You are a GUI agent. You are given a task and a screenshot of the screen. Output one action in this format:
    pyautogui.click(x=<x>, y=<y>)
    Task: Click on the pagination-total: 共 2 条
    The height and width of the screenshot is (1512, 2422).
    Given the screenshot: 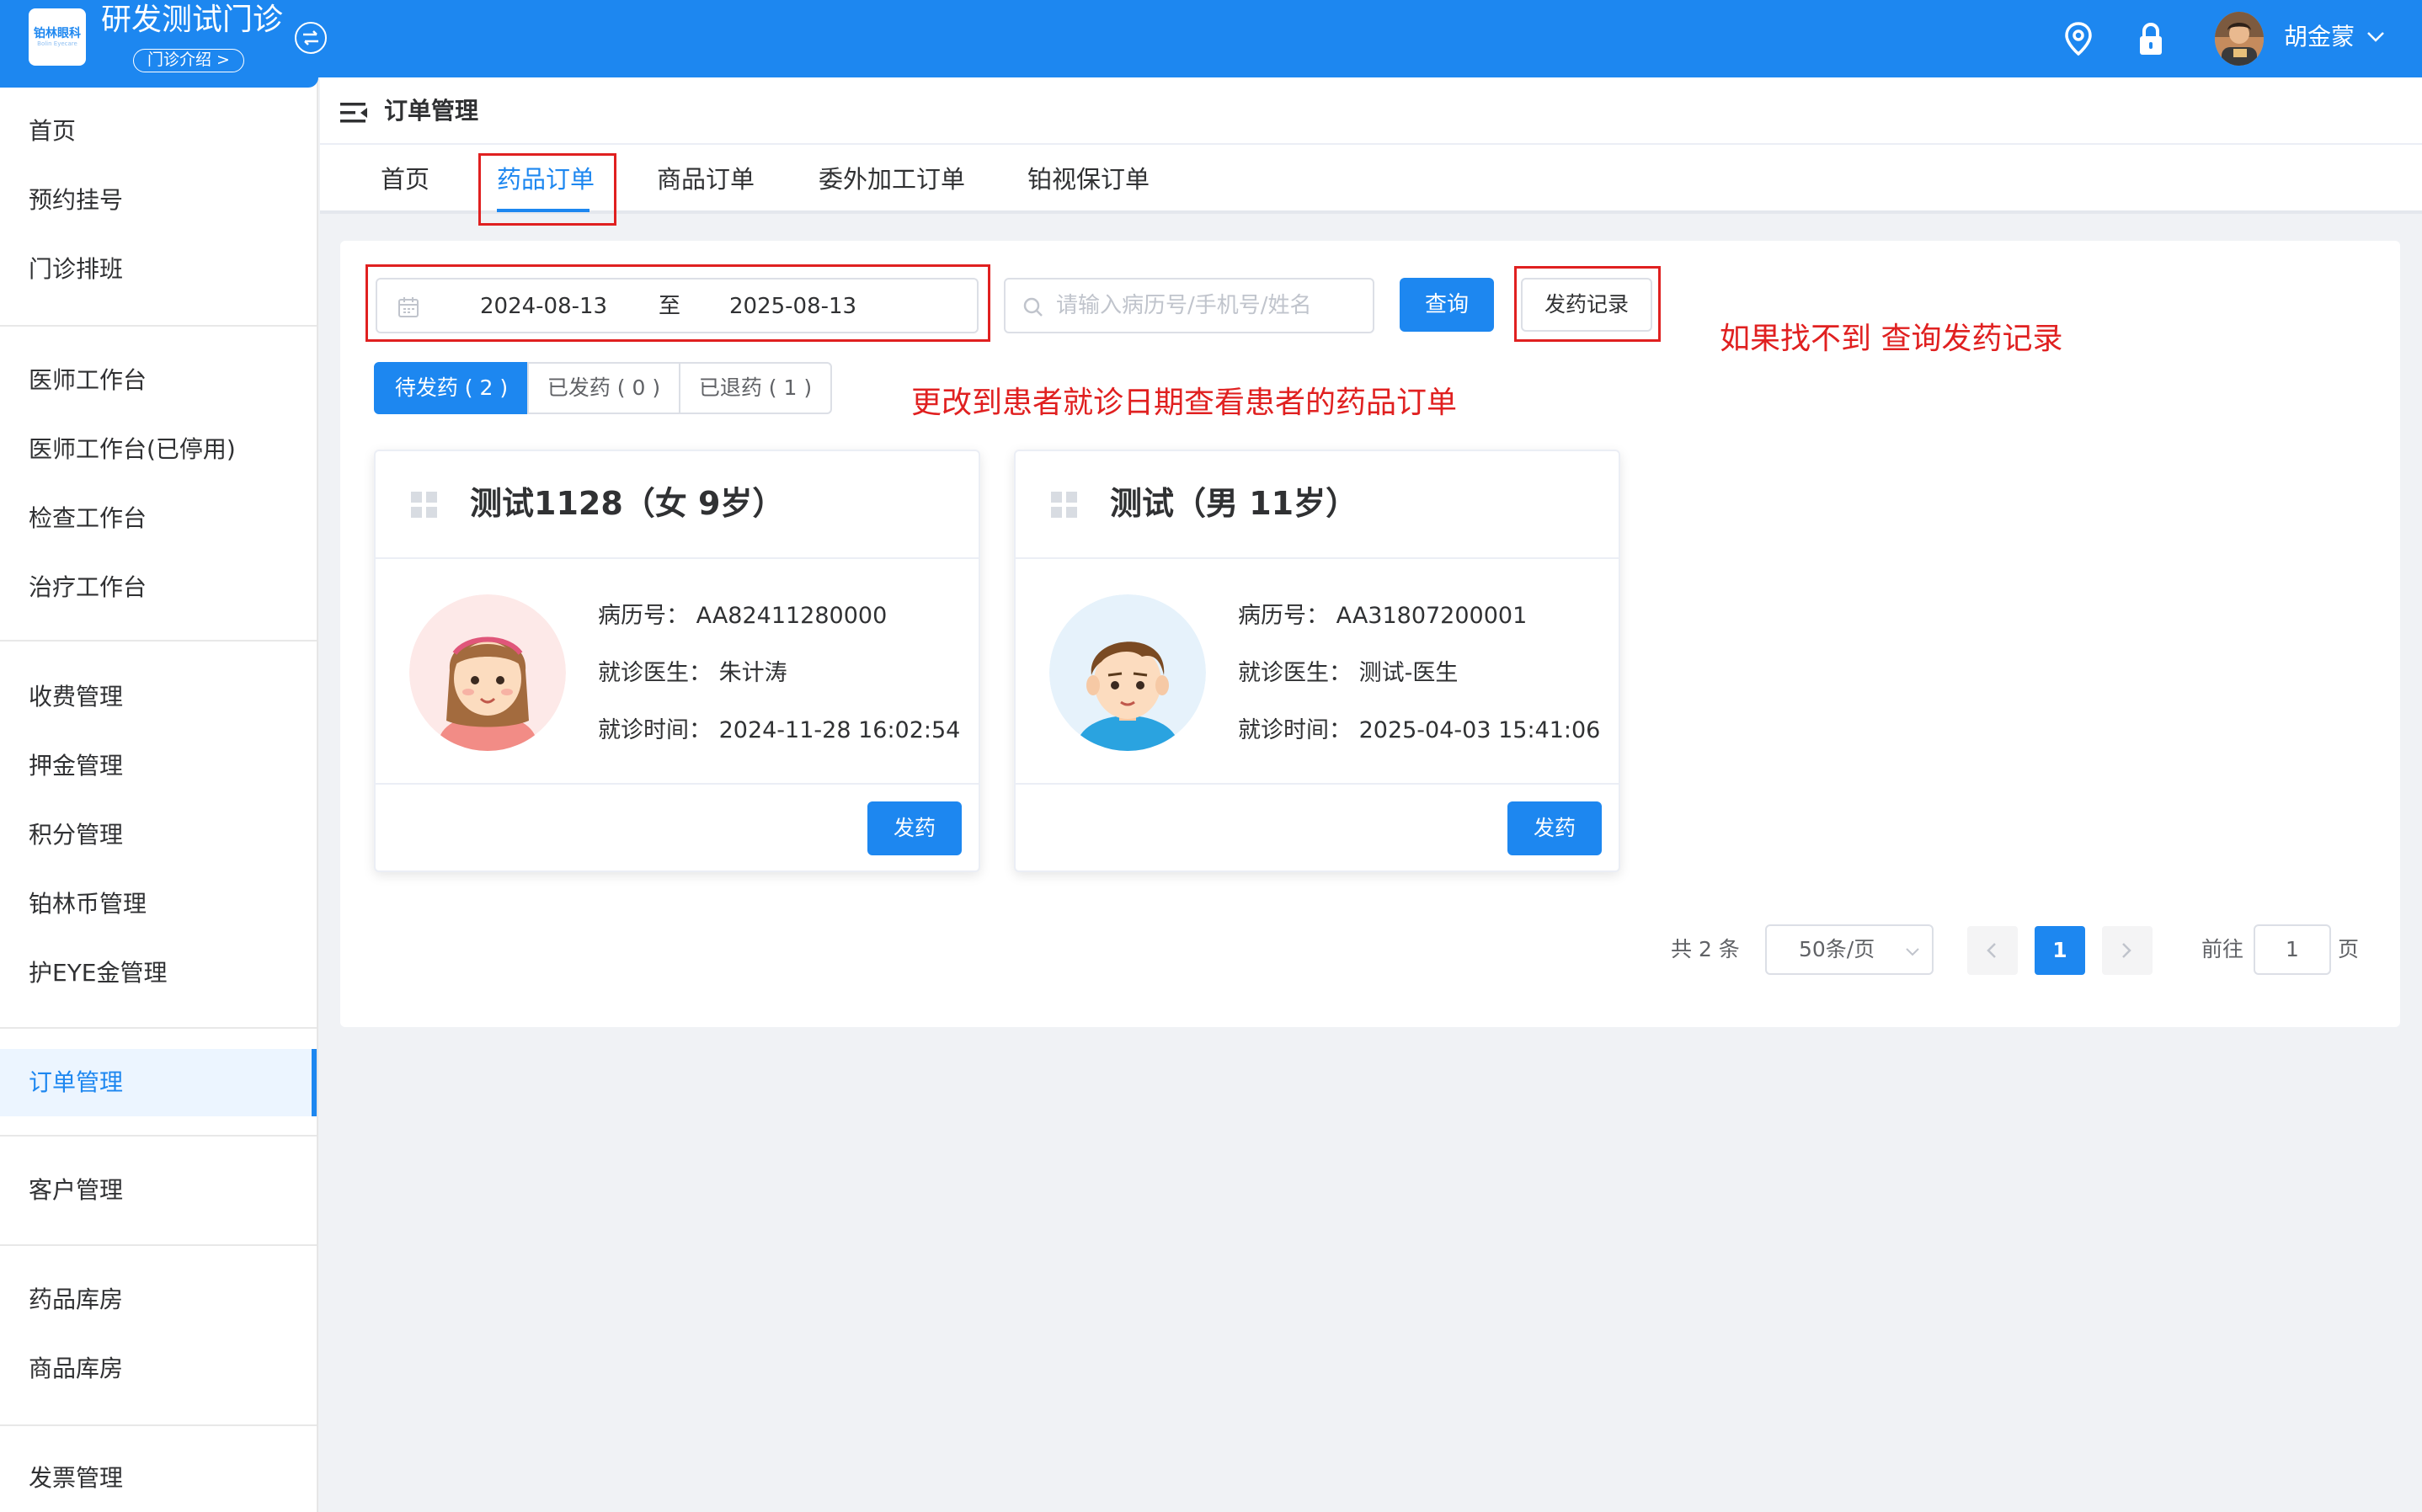 What is the action you would take?
    pyautogui.click(x=1706, y=949)
    